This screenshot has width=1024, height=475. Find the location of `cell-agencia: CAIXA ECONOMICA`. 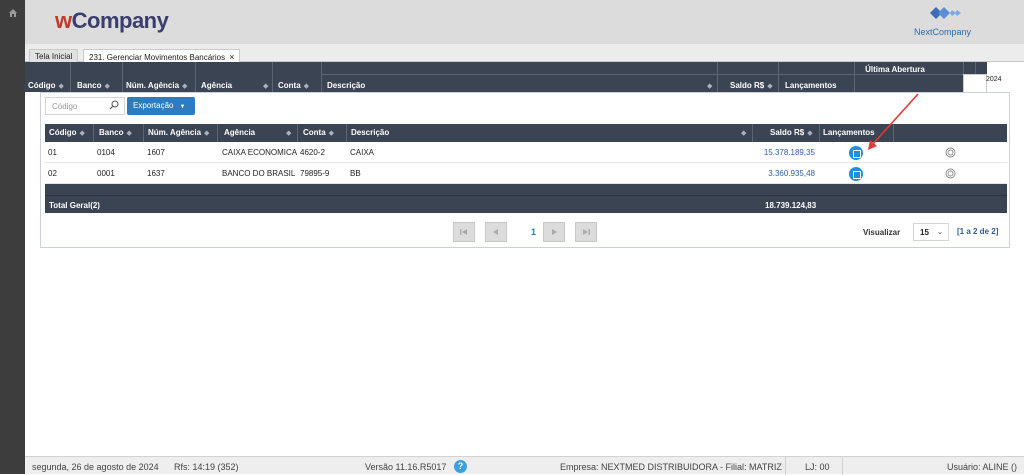

cell-agencia: CAIXA ECONOMICA is located at coordinates (259, 152).